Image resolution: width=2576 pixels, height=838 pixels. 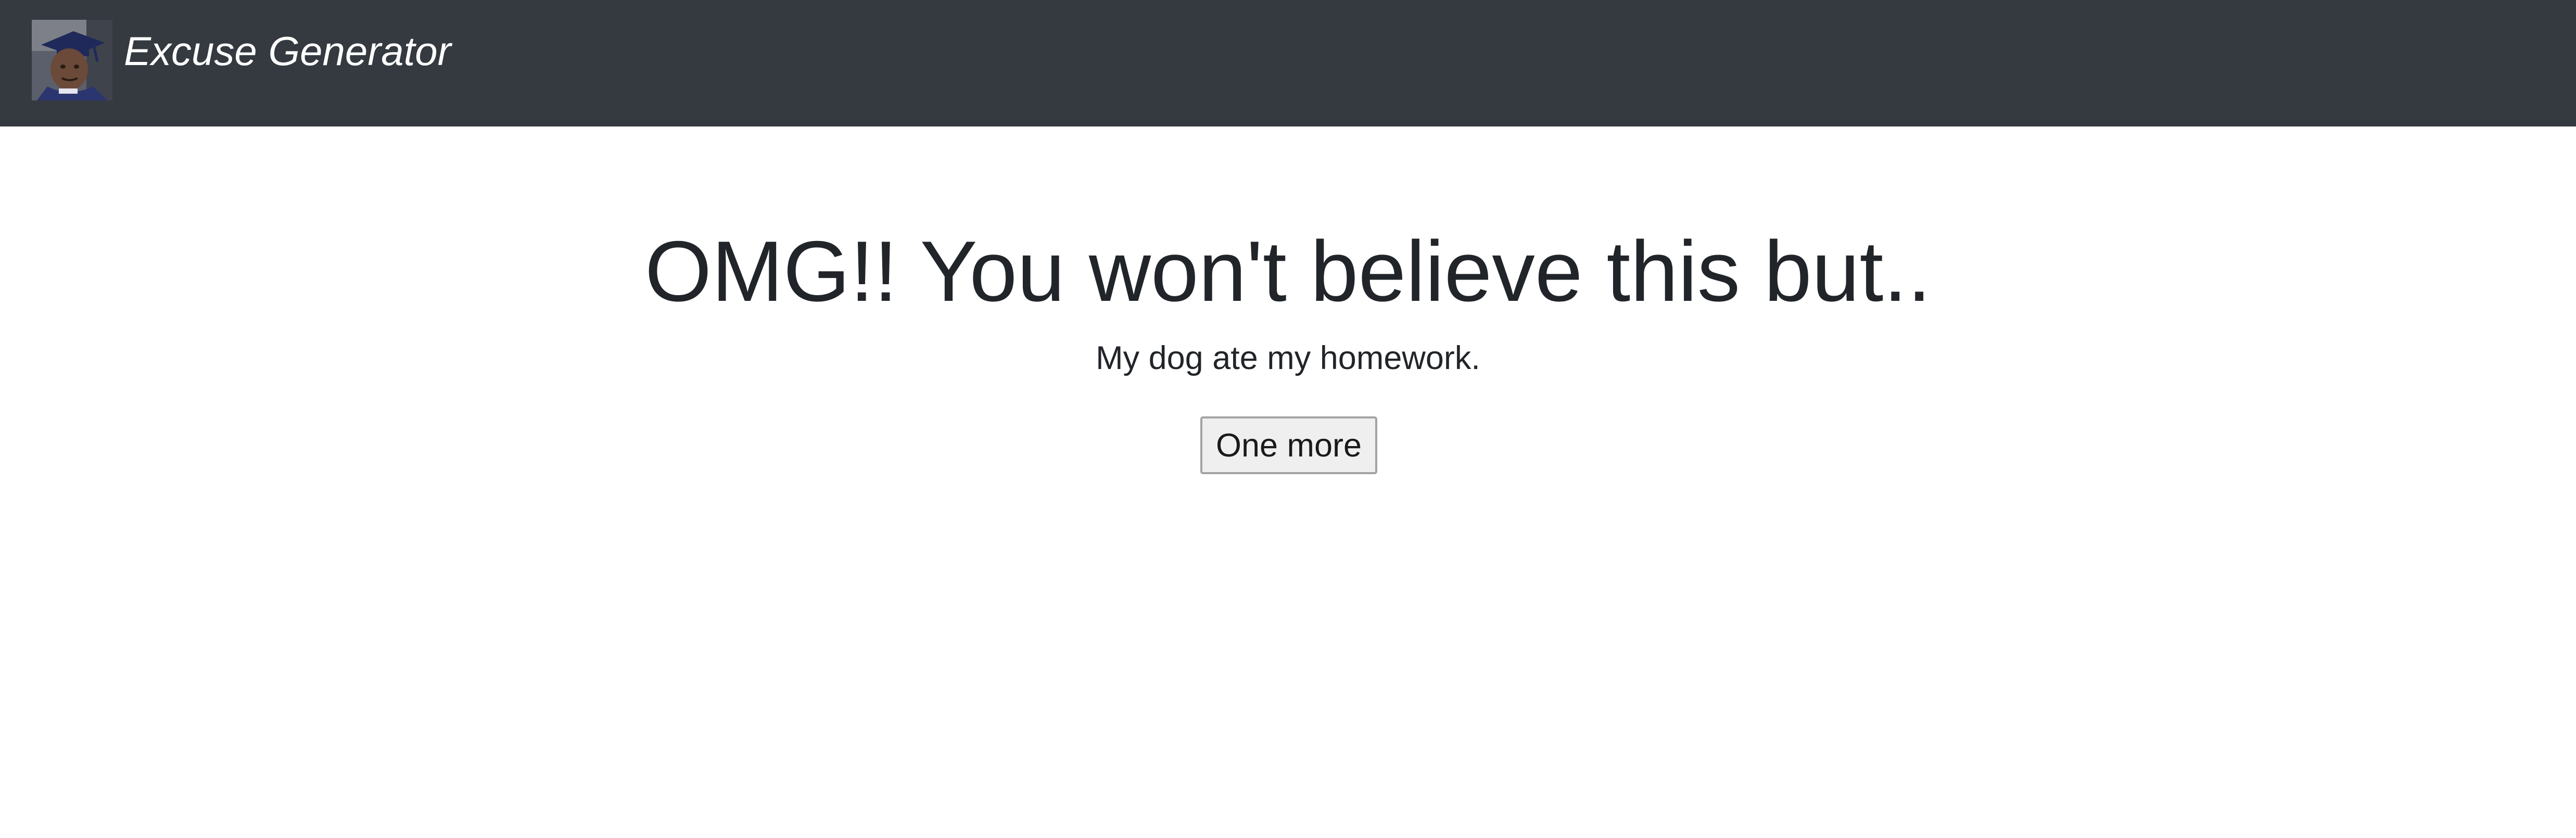 What do you see at coordinates (287, 51) in the screenshot?
I see `brand-name: Excuse Generator` at bounding box center [287, 51].